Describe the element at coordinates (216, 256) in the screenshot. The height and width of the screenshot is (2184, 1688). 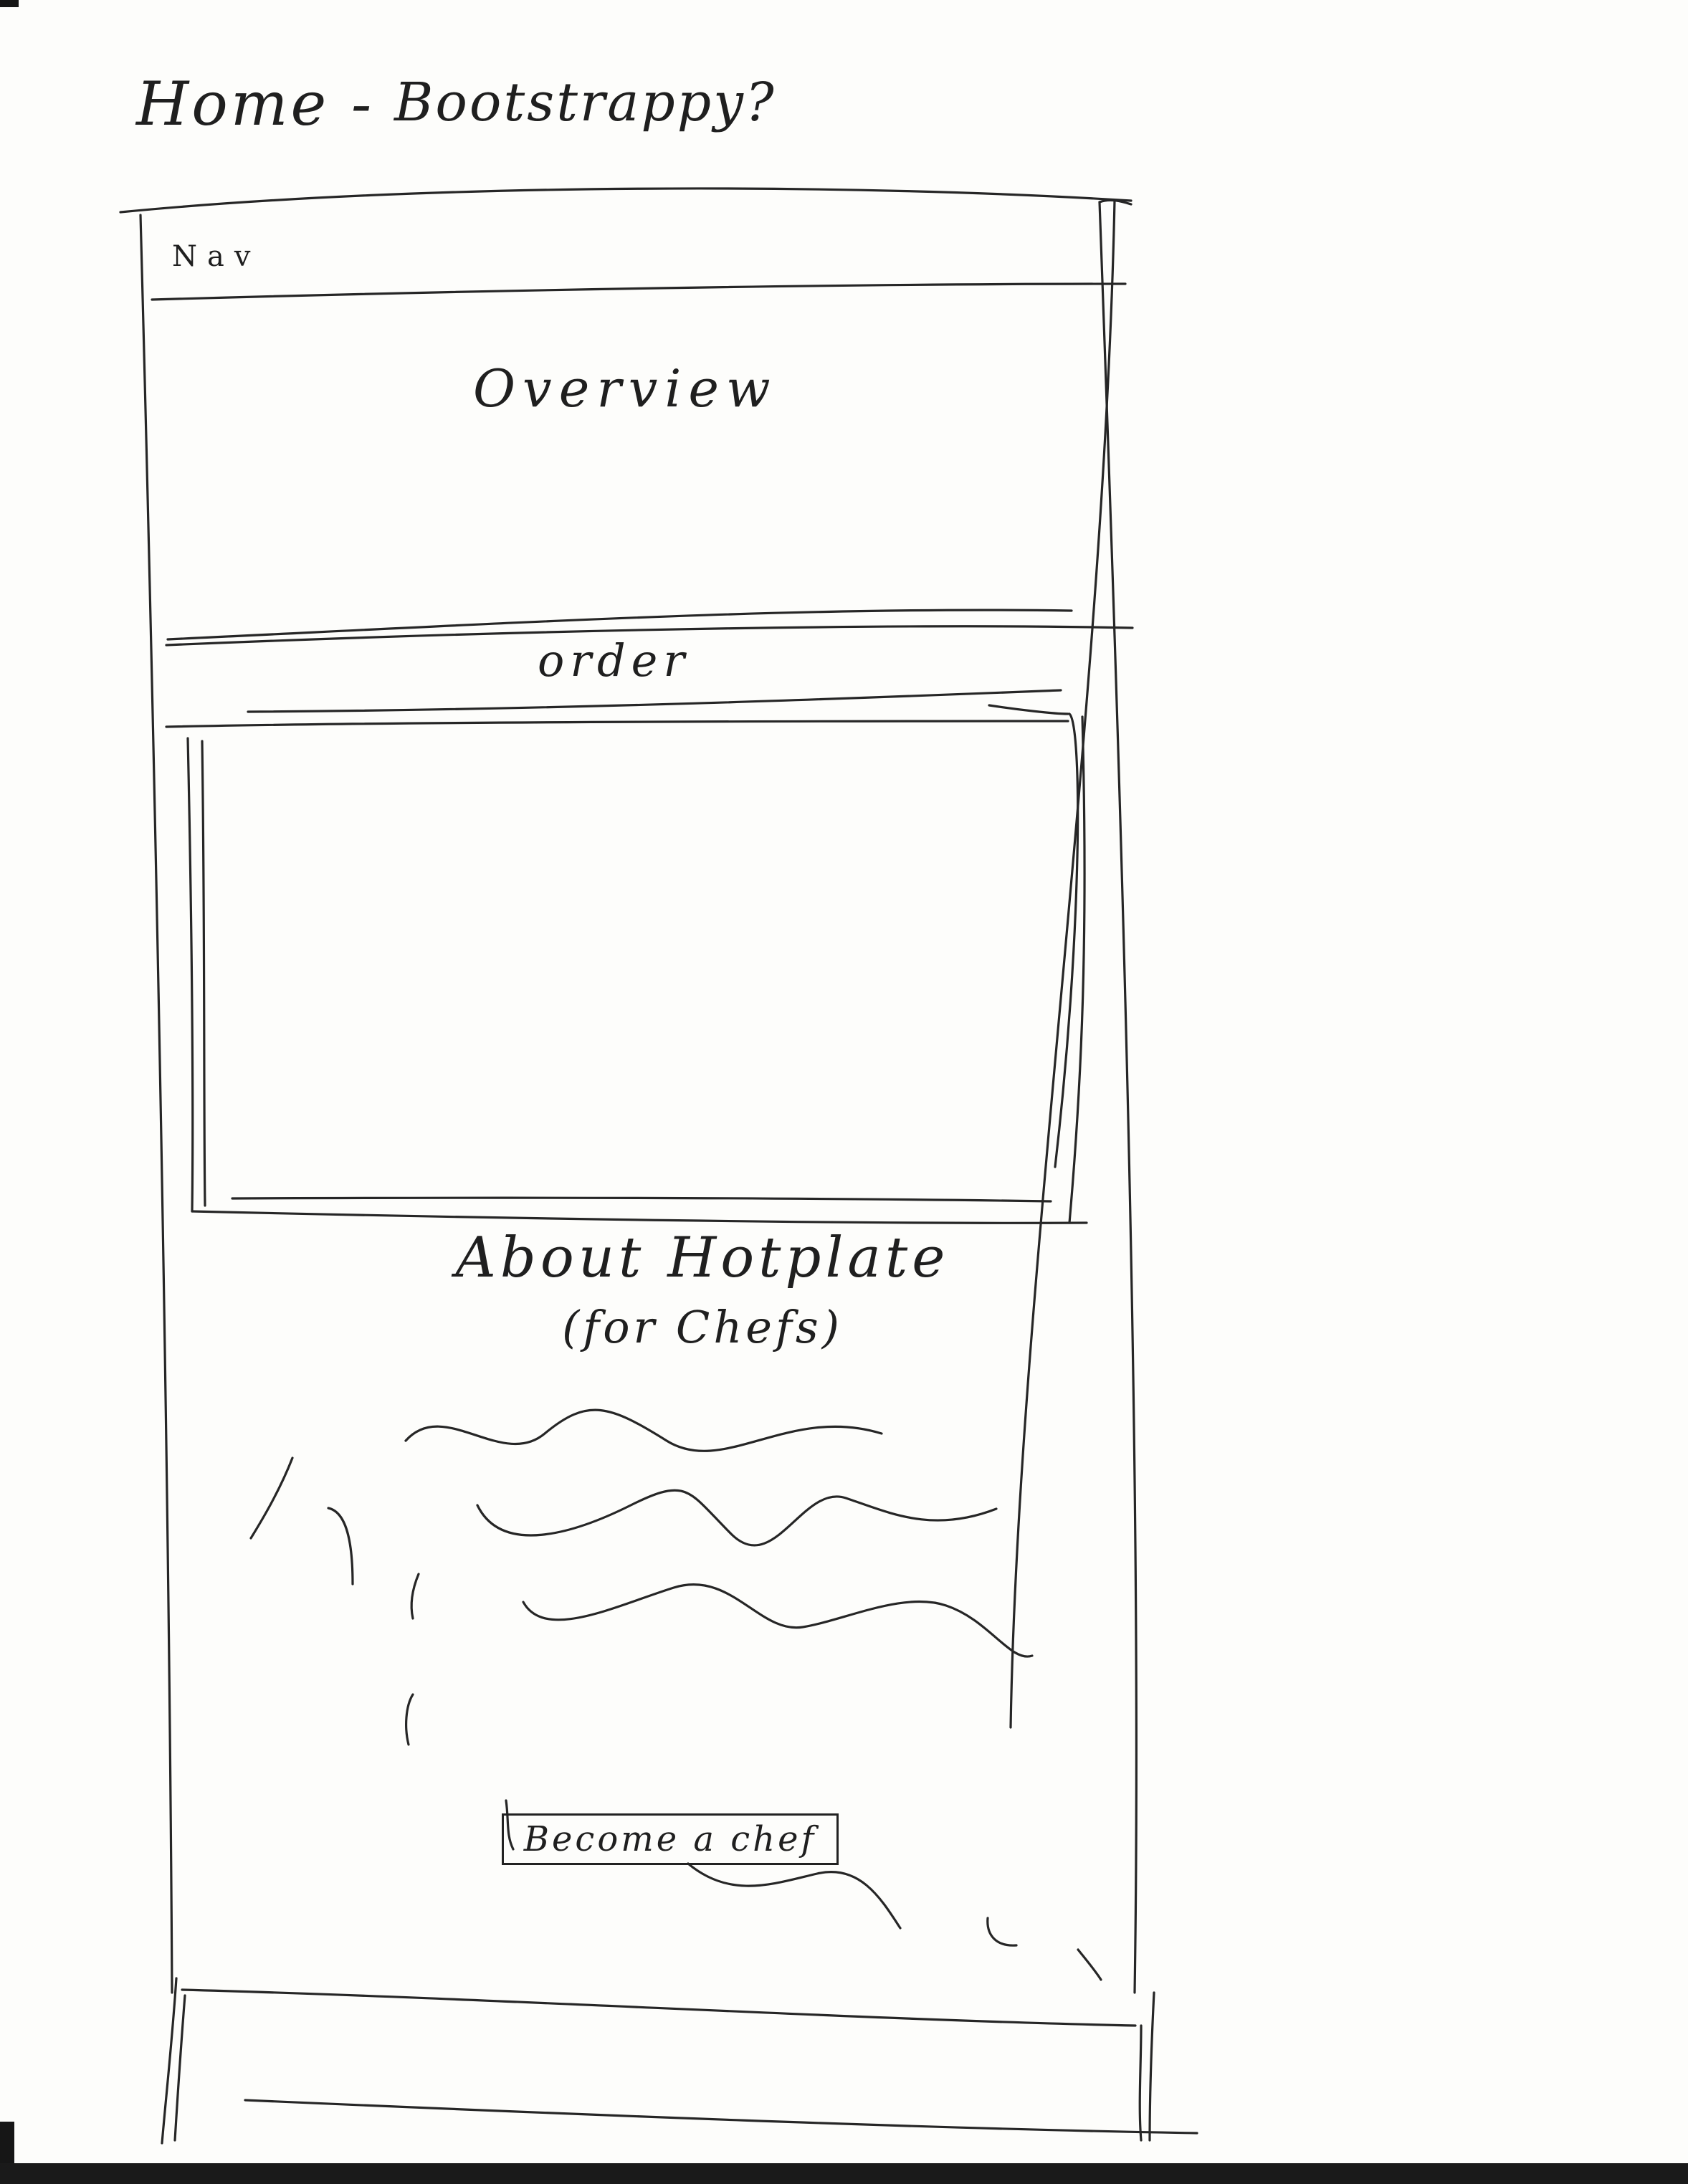
I see `nav-bar-label: Nav` at that location.